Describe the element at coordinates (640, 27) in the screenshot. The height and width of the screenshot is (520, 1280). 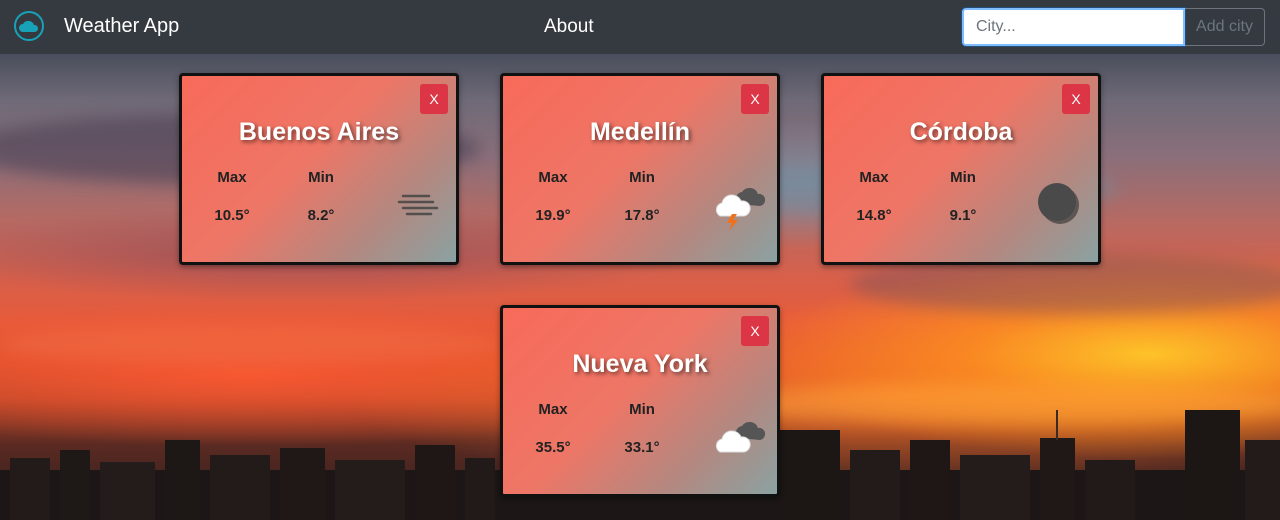
I see `navbar: Weather App About Add city` at that location.